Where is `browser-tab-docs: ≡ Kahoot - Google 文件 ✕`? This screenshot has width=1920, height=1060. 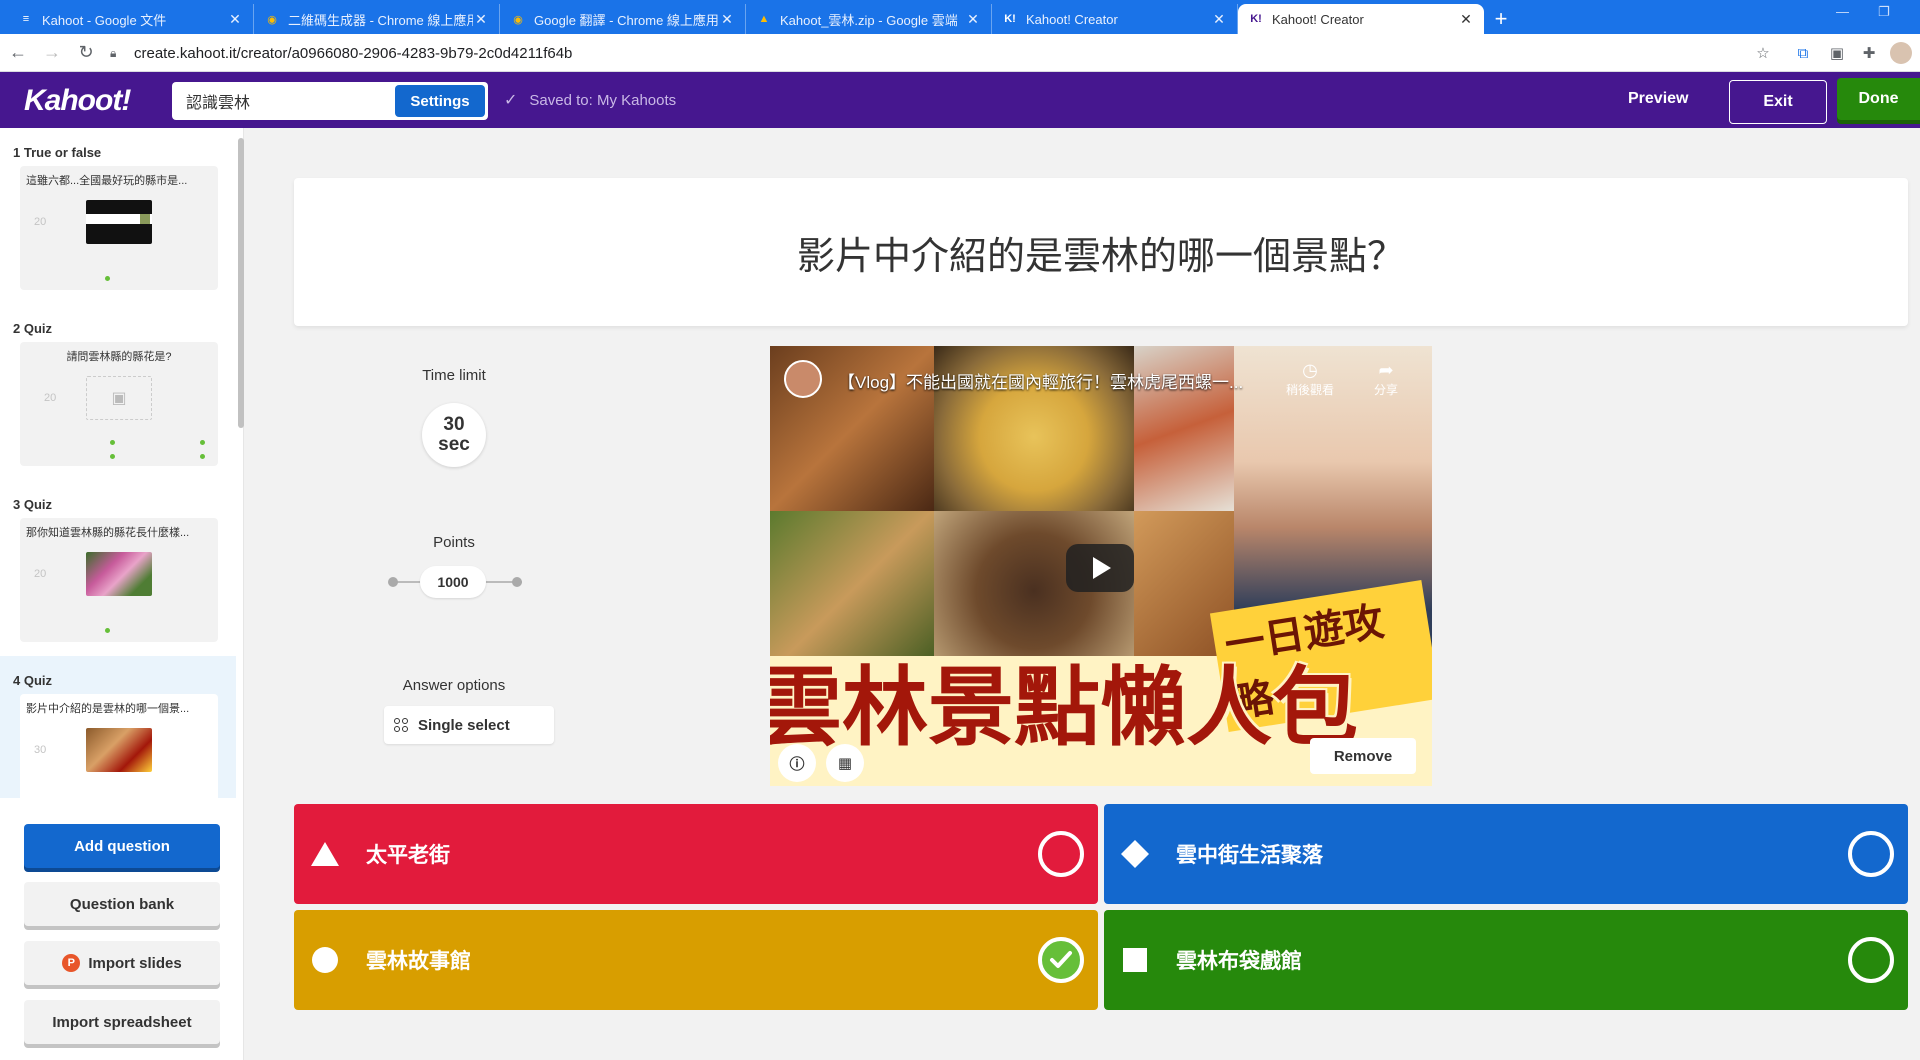
browser-tab-docs: ≡ Kahoot - Google 文件 ✕ is located at coordinates (131, 19).